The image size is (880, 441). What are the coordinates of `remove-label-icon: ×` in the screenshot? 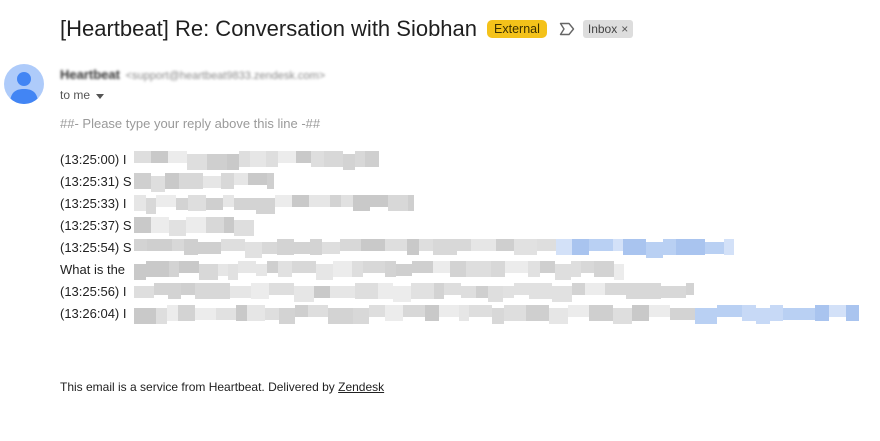 It's located at (624, 29).